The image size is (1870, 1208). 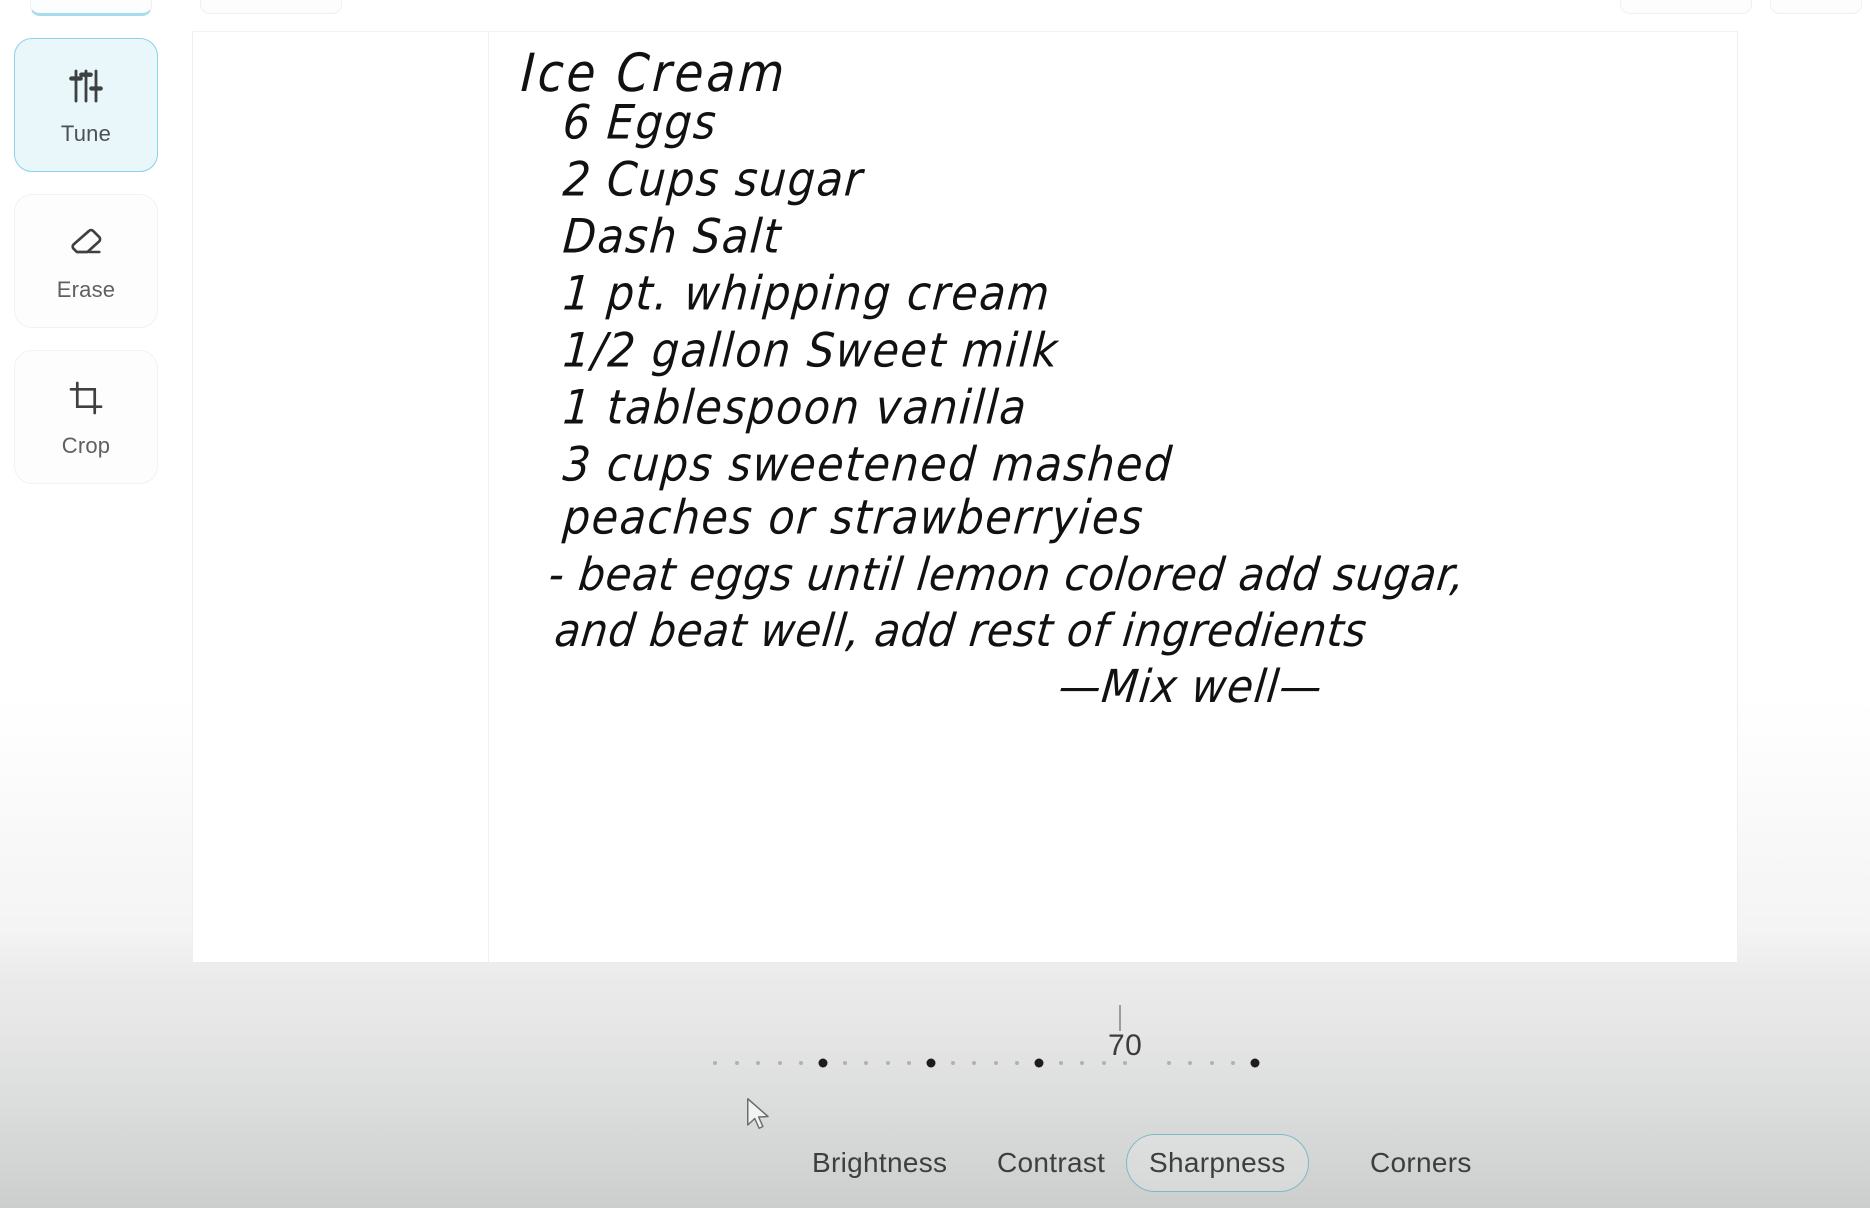 What do you see at coordinates (961, 630) in the screenshot?
I see `instruction-line: and beat well, add rest of ingredients` at bounding box center [961, 630].